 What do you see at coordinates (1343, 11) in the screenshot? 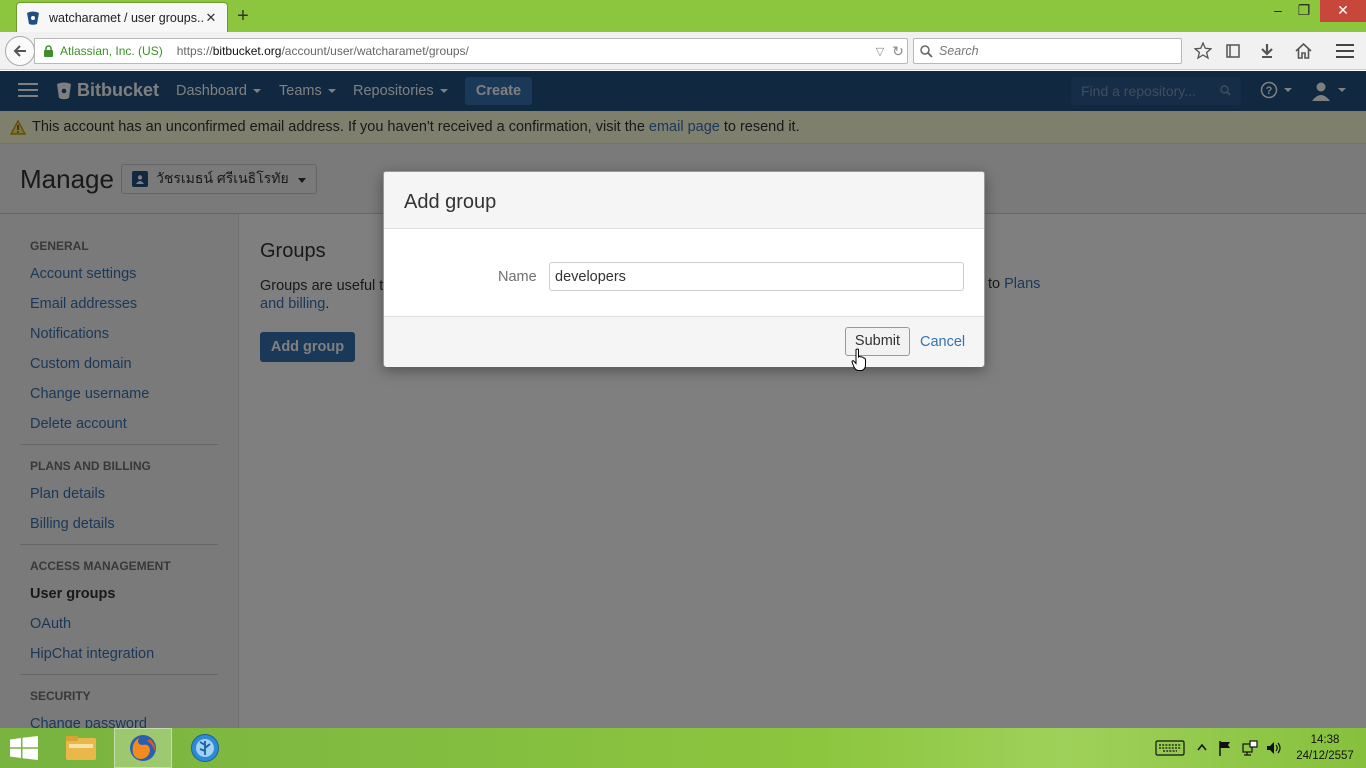
I see `close-window-button: ✕` at bounding box center [1343, 11].